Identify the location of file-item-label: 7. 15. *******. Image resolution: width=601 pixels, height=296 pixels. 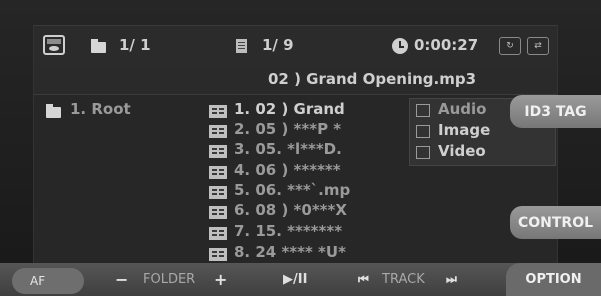
(288, 231).